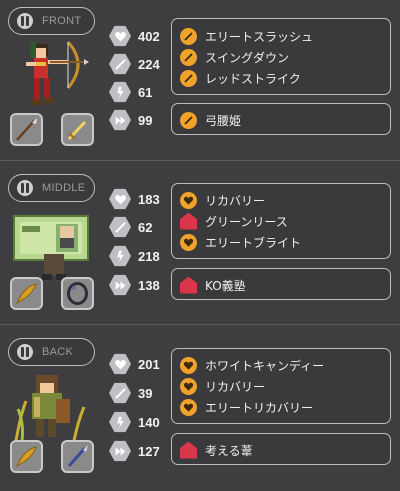 This screenshot has width=400, height=491. I want to click on skill-name: グリーンリース, so click(246, 221).